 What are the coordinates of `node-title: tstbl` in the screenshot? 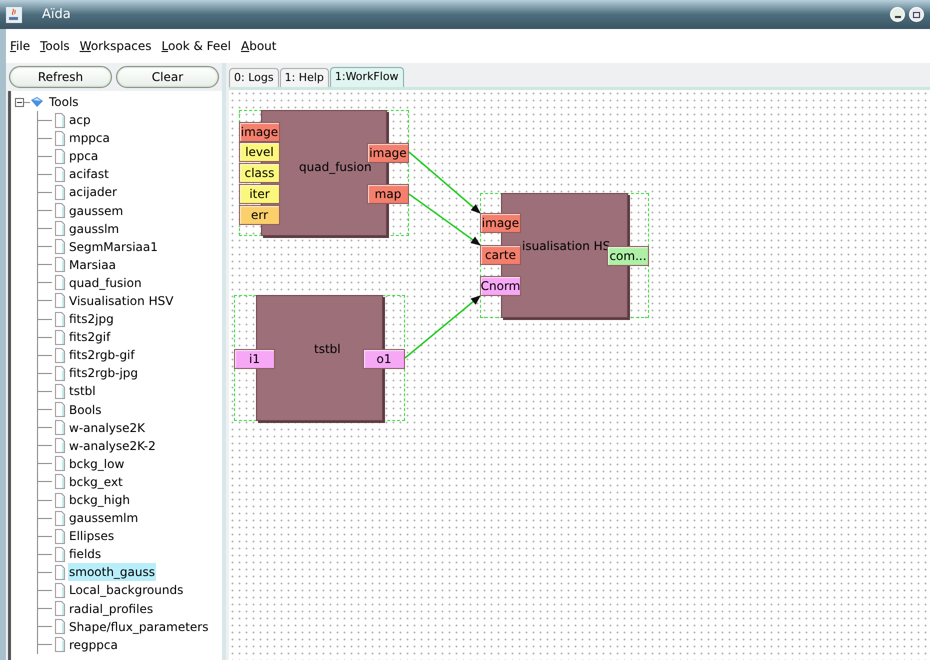 It's located at (327, 349).